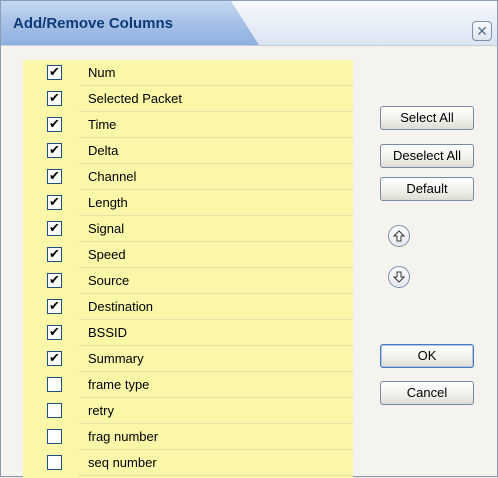 This screenshot has height=478, width=498. Describe the element at coordinates (188, 281) in the screenshot. I see `list-item: ✔ Source` at that location.